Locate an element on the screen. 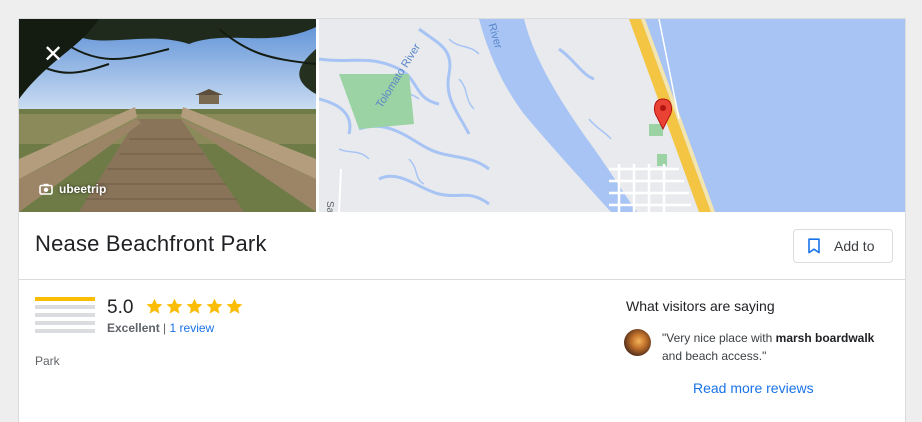  photo-credit: ubeetrip is located at coordinates (72, 189).